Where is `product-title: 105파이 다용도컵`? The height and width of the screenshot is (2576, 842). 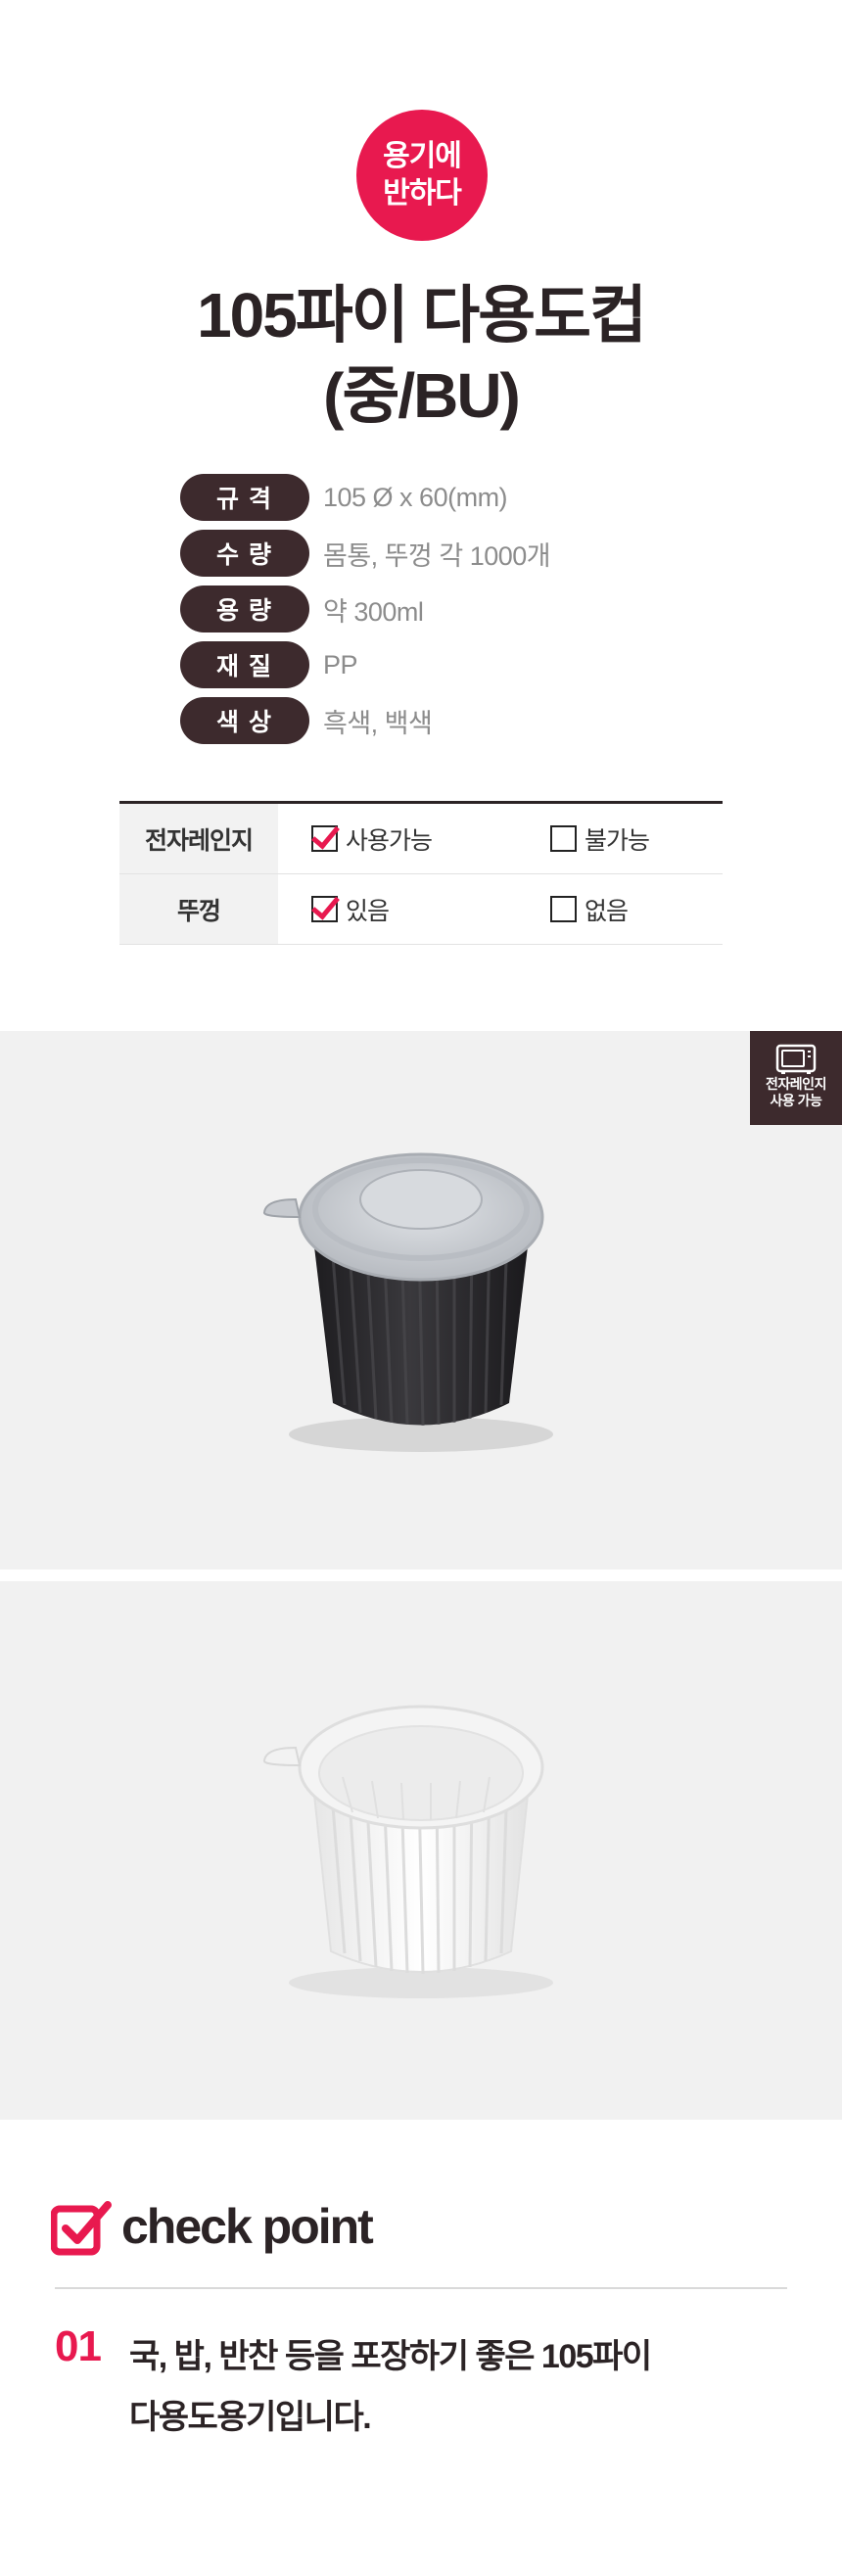 product-title: 105파이 다용도컵 is located at coordinates (422, 315).